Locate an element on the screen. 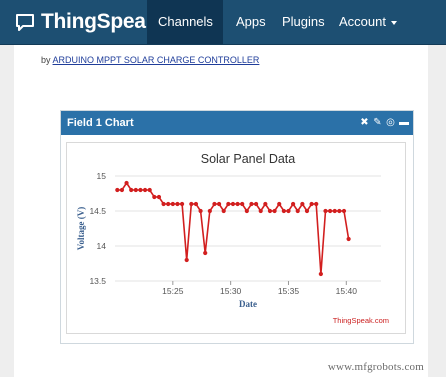  edit-icon: ✎ is located at coordinates (377, 123).